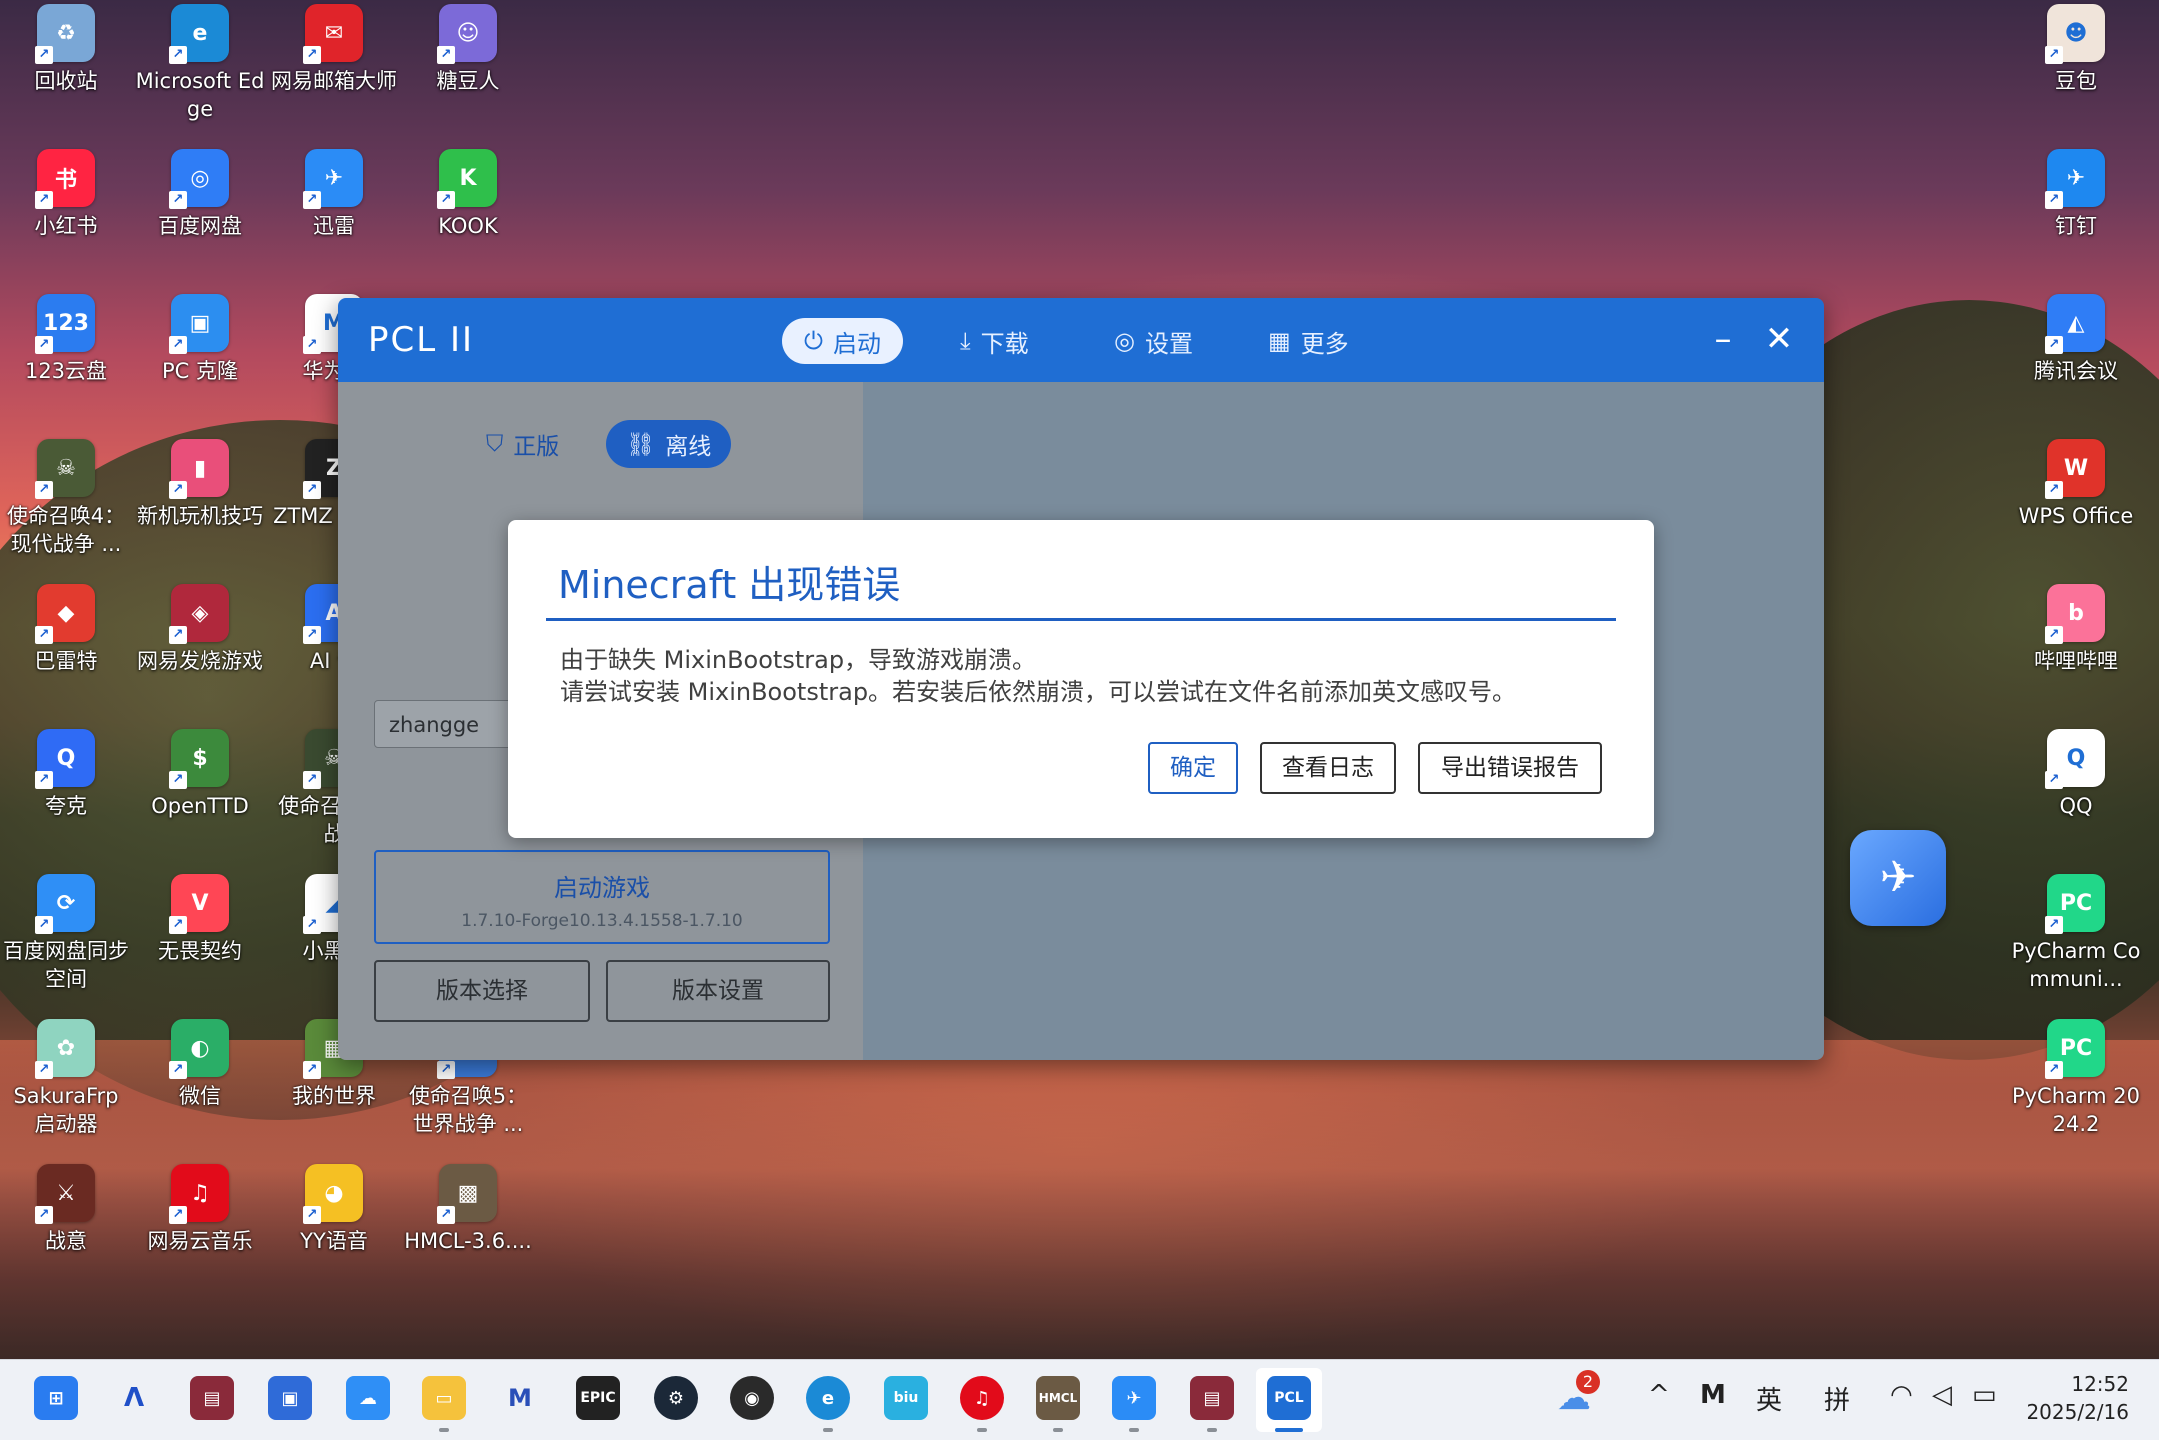 The width and height of the screenshot is (2159, 1440). What do you see at coordinates (602, 897) in the screenshot?
I see `launch-game-button: 启动游戏 1.7.10-Forge10.13.4.1558-1.7.10` at bounding box center [602, 897].